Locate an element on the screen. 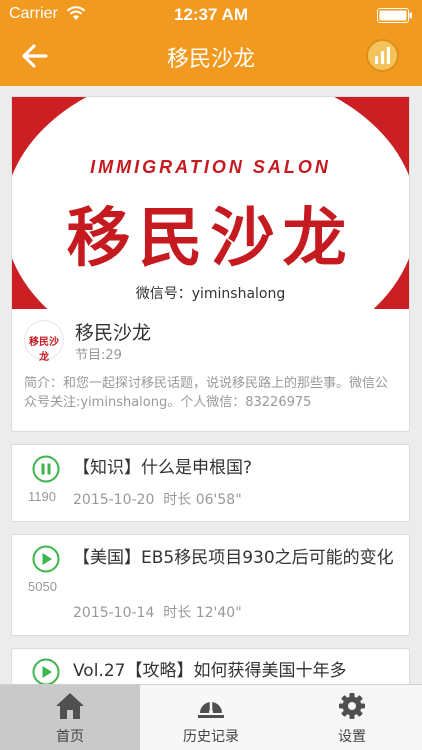 The height and width of the screenshot is (750, 422). tab-home: 首页 is located at coordinates (70, 717).